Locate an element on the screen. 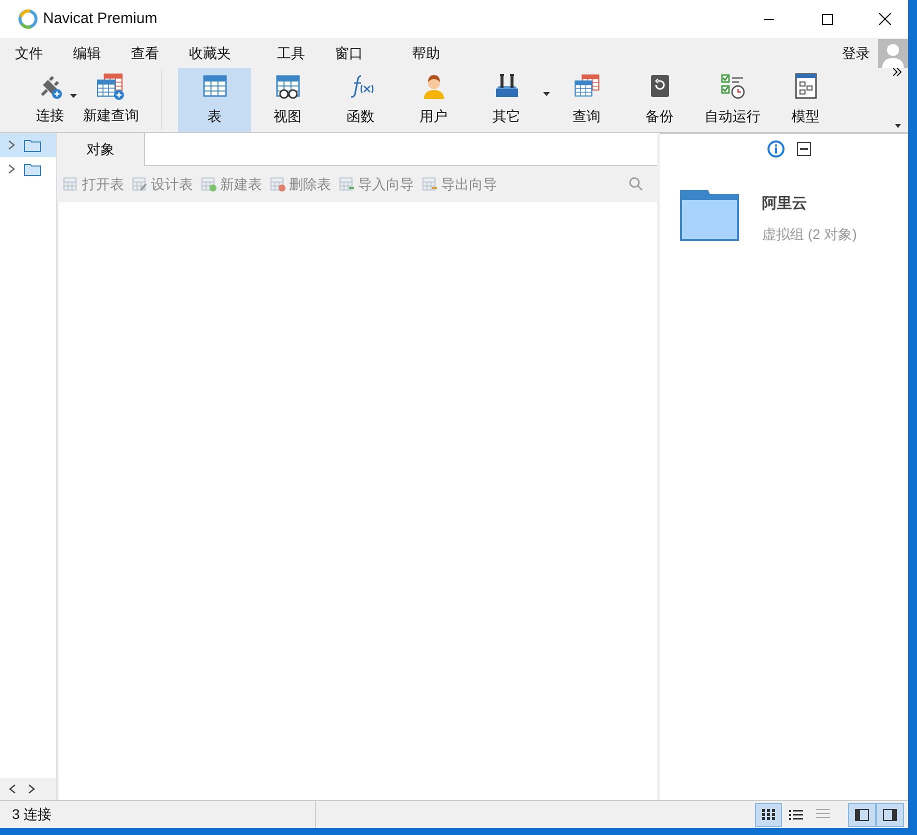 The width and height of the screenshot is (917, 835). icon-view-button is located at coordinates (768, 814).